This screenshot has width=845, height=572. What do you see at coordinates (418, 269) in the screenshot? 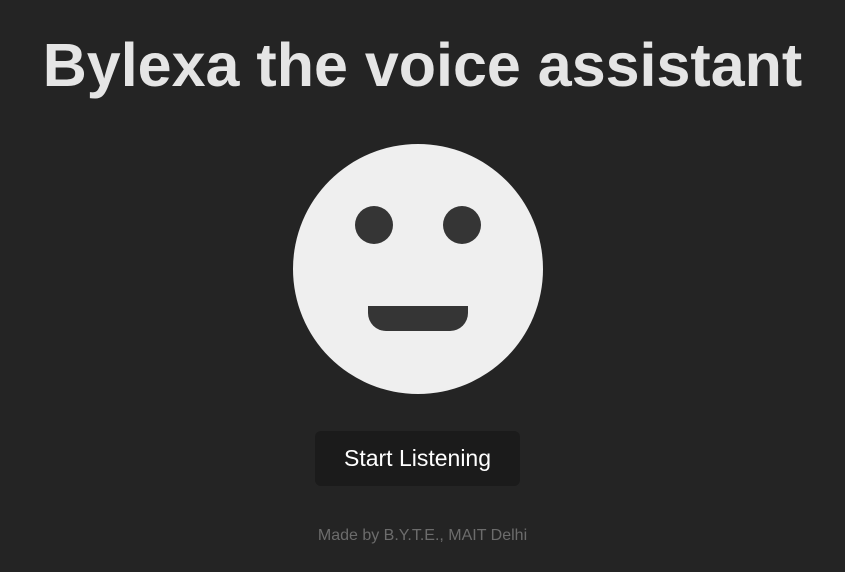
I see `smiley-face-icon` at bounding box center [418, 269].